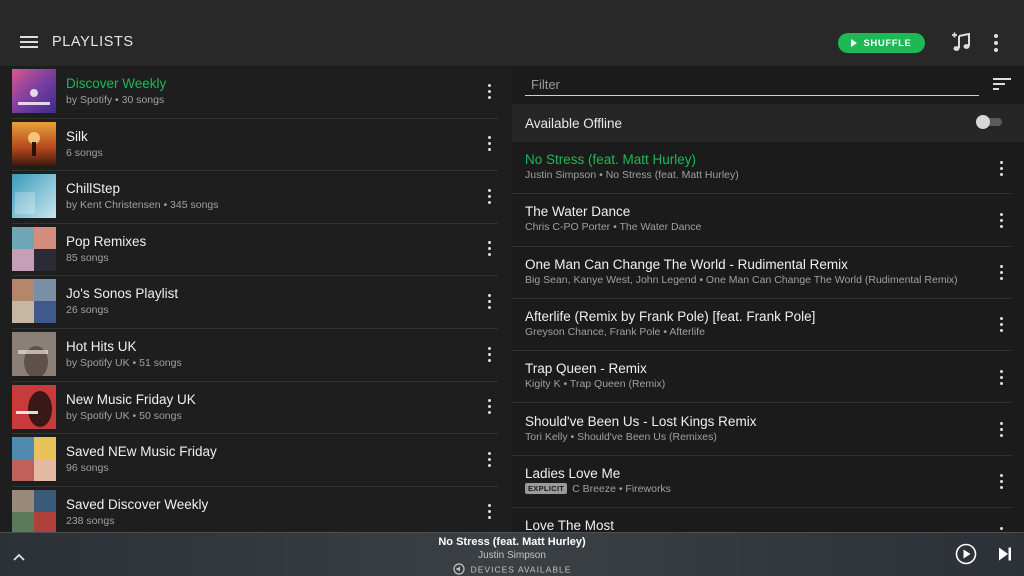  What do you see at coordinates (93, 42) in the screenshot?
I see `page-title: PLAYLISTS` at bounding box center [93, 42].